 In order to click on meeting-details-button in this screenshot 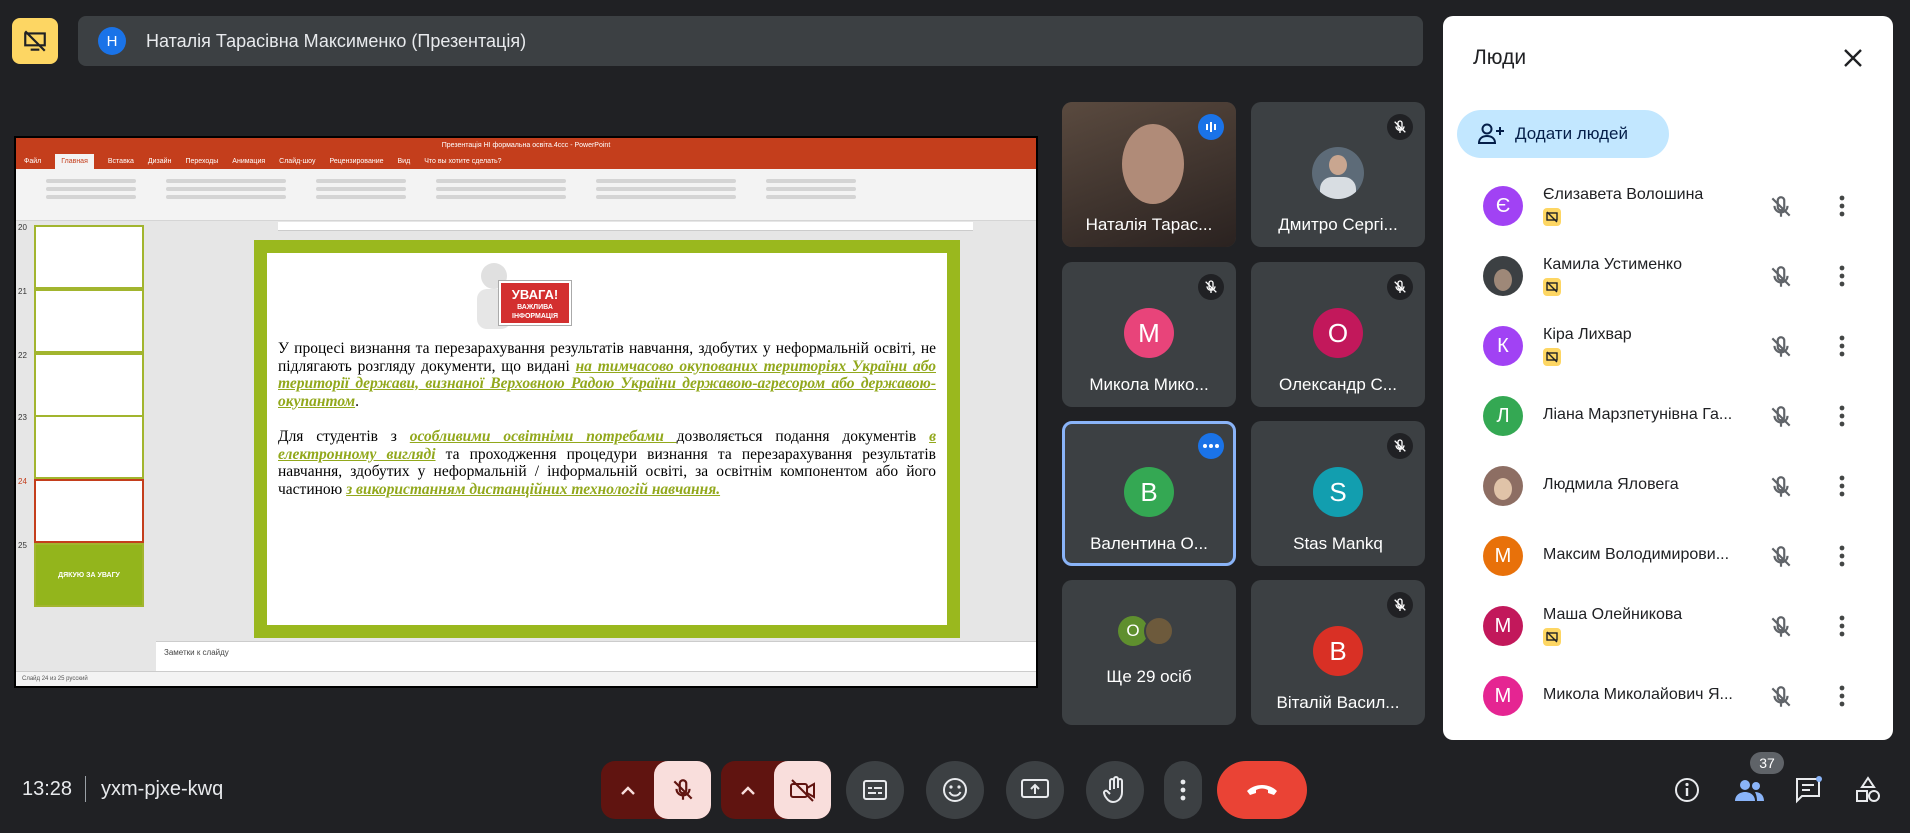, I will do `click(1687, 790)`.